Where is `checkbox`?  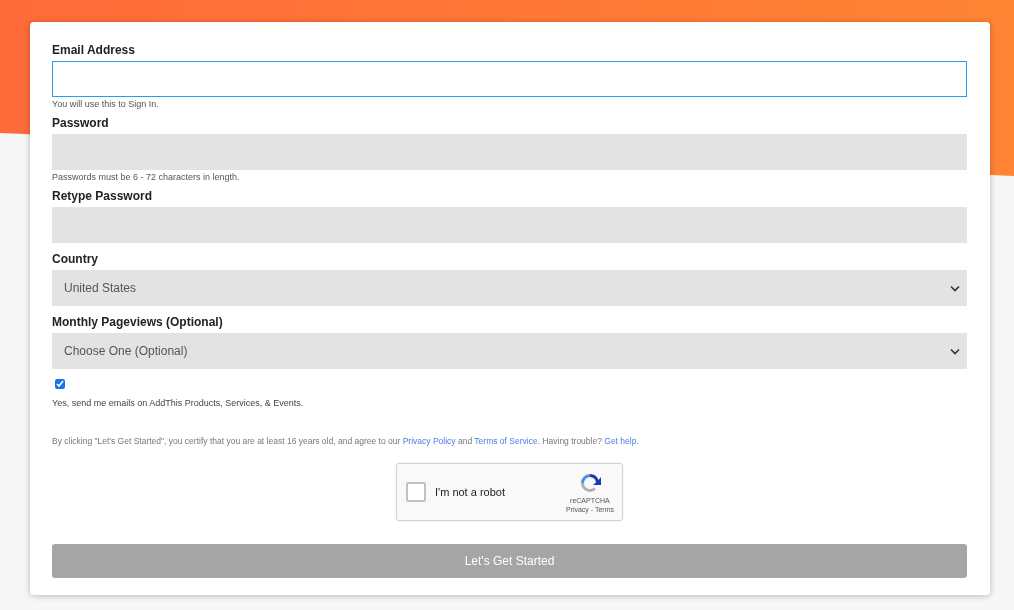 checkbox is located at coordinates (60, 384).